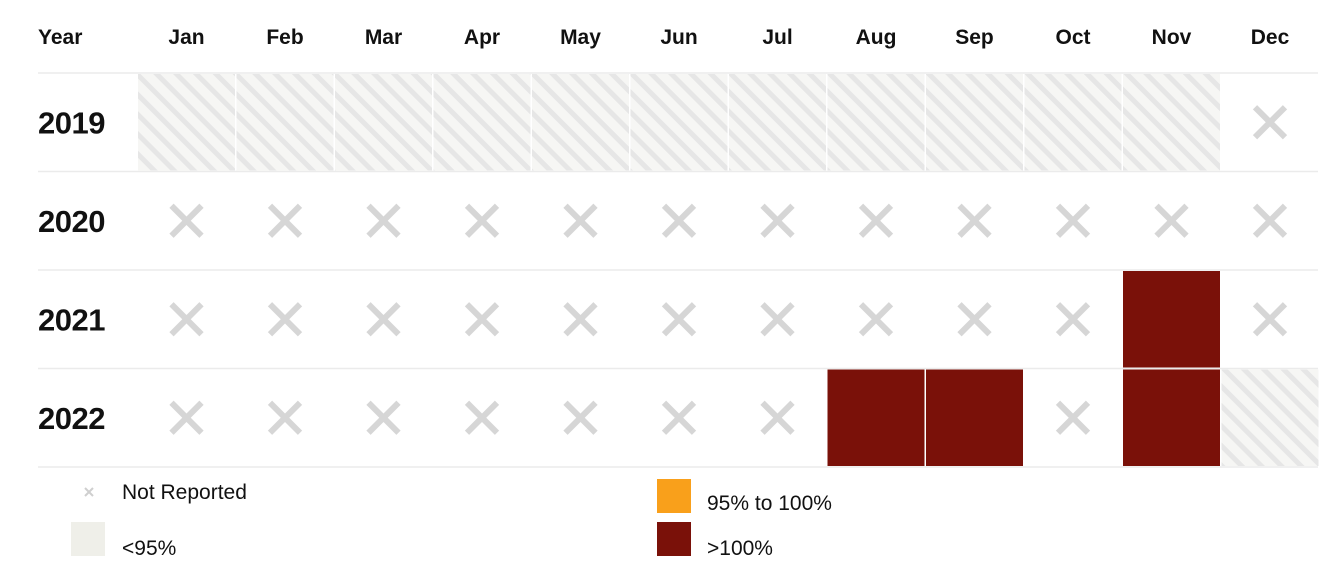 The height and width of the screenshot is (577, 1337). I want to click on heatmap-cell-2020-aug, so click(876, 220).